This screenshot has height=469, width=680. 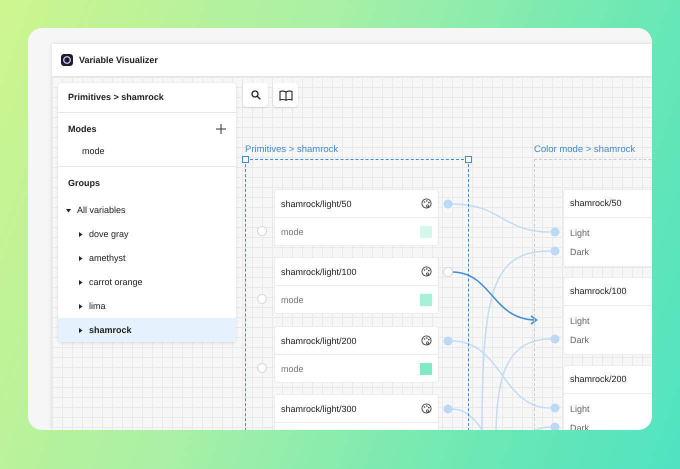 What do you see at coordinates (356, 217) in the screenshot?
I see `variable-card: shamrock/light/50 mode` at bounding box center [356, 217].